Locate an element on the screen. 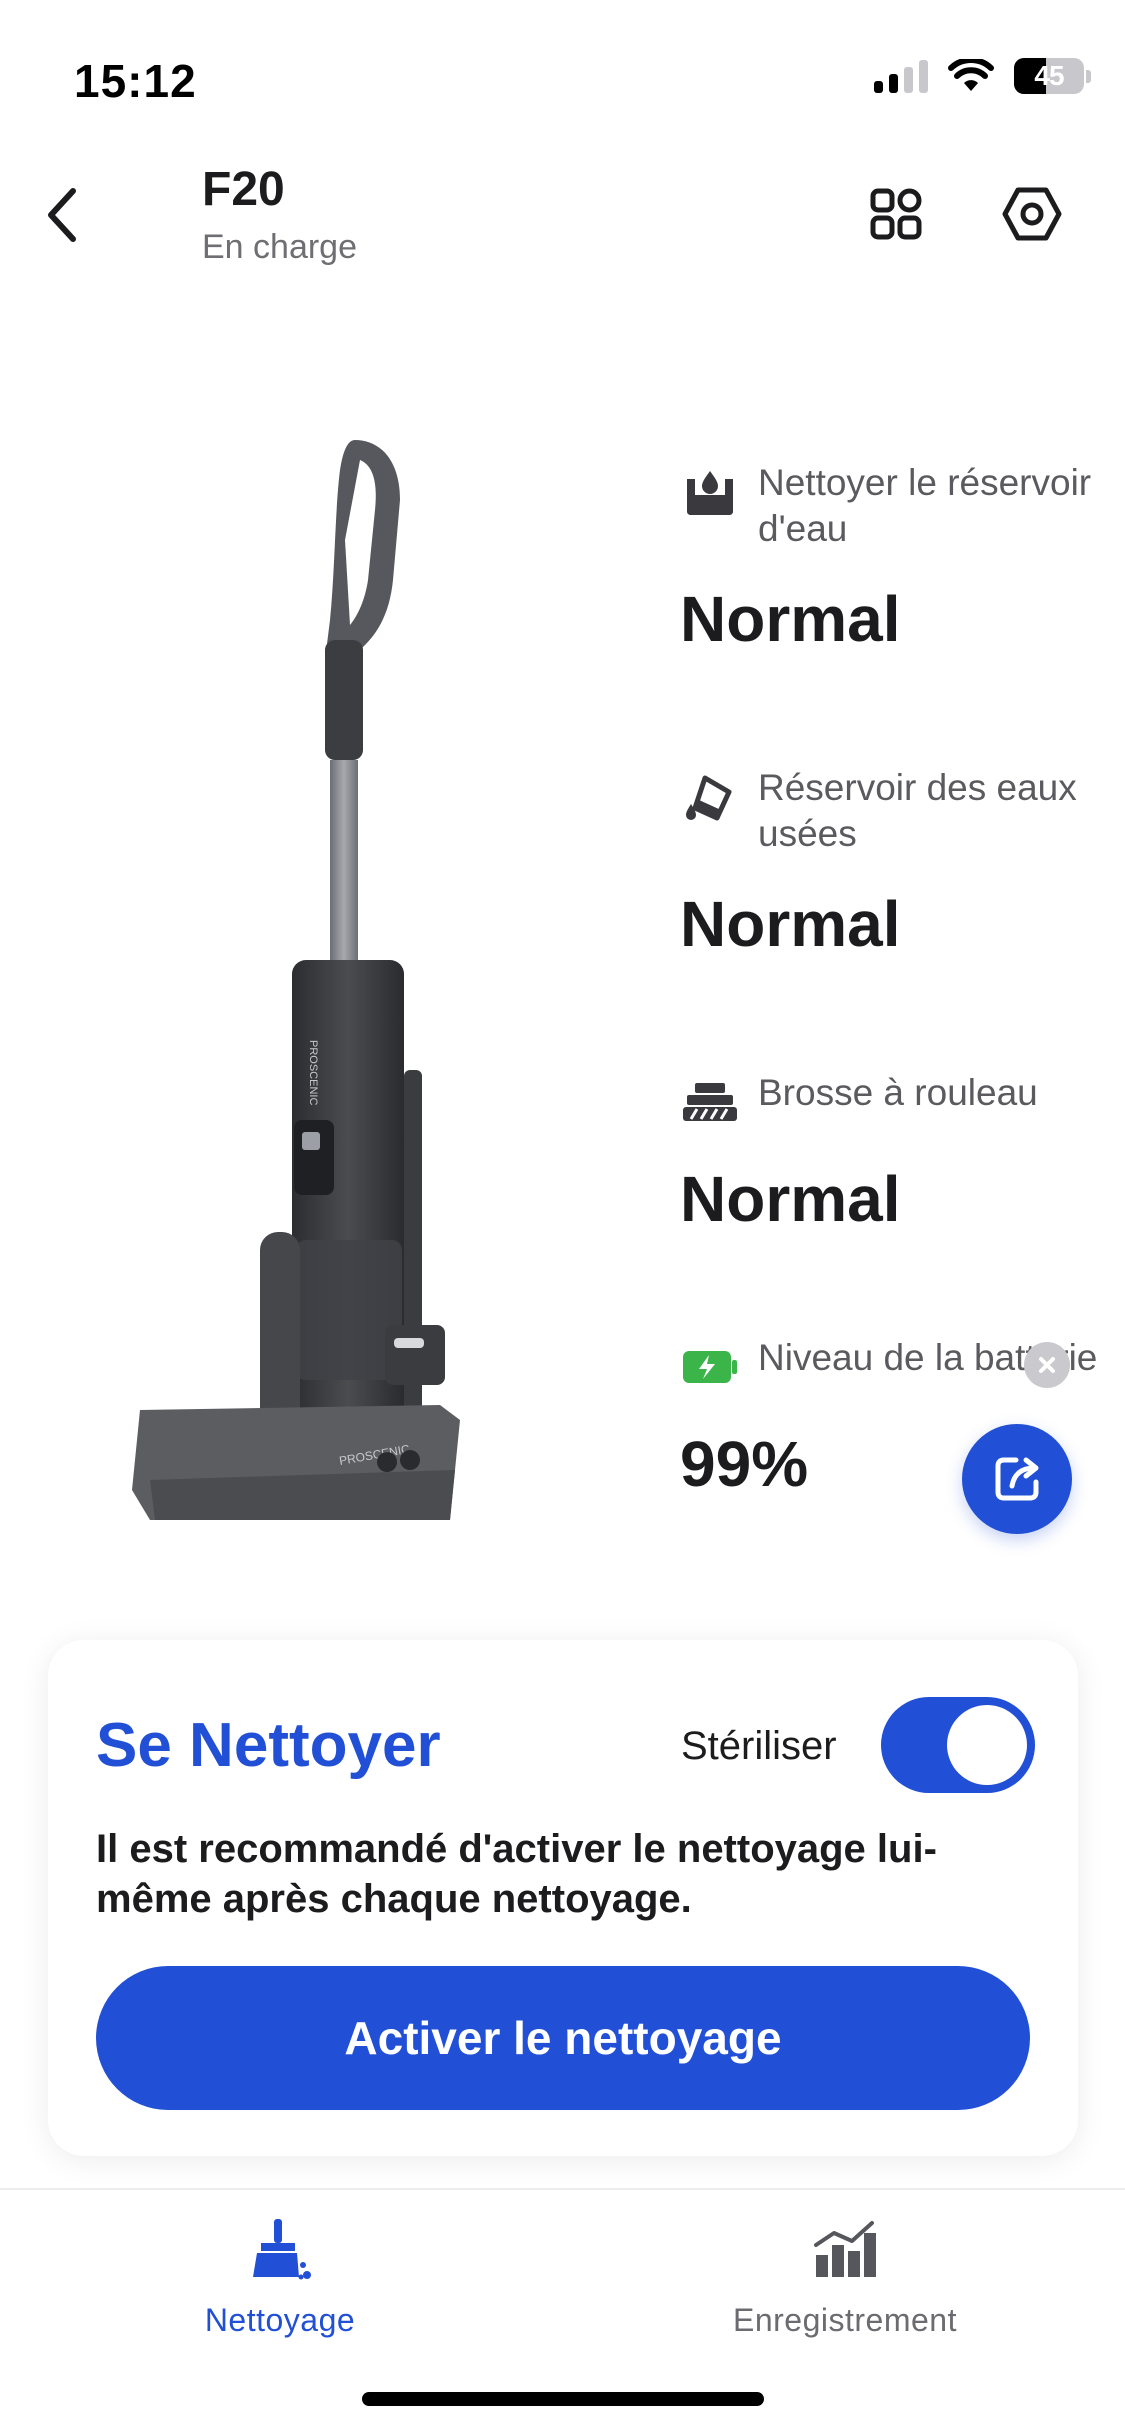 The width and height of the screenshot is (1125, 2436). water-tank-icon is located at coordinates (710, 492).